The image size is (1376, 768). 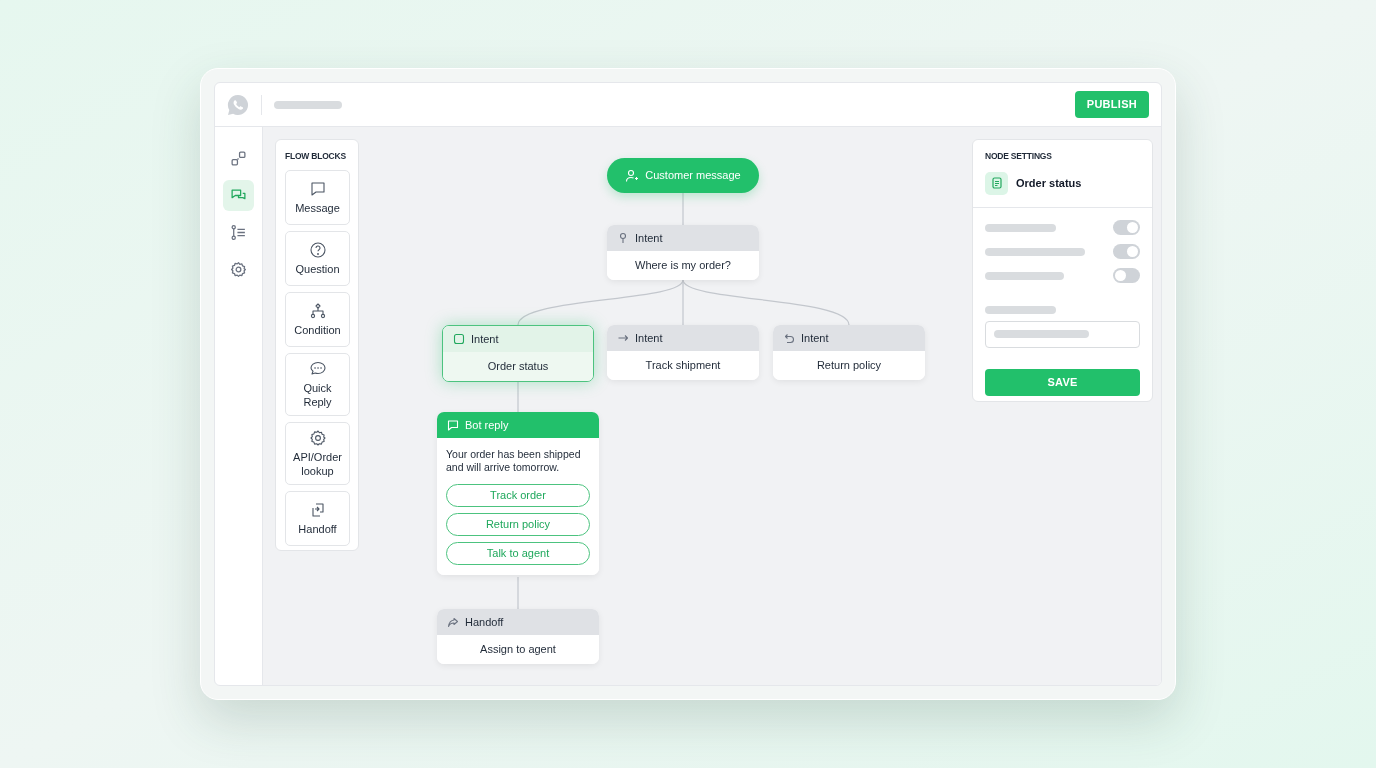 I want to click on input-field, so click(x=1062, y=334).